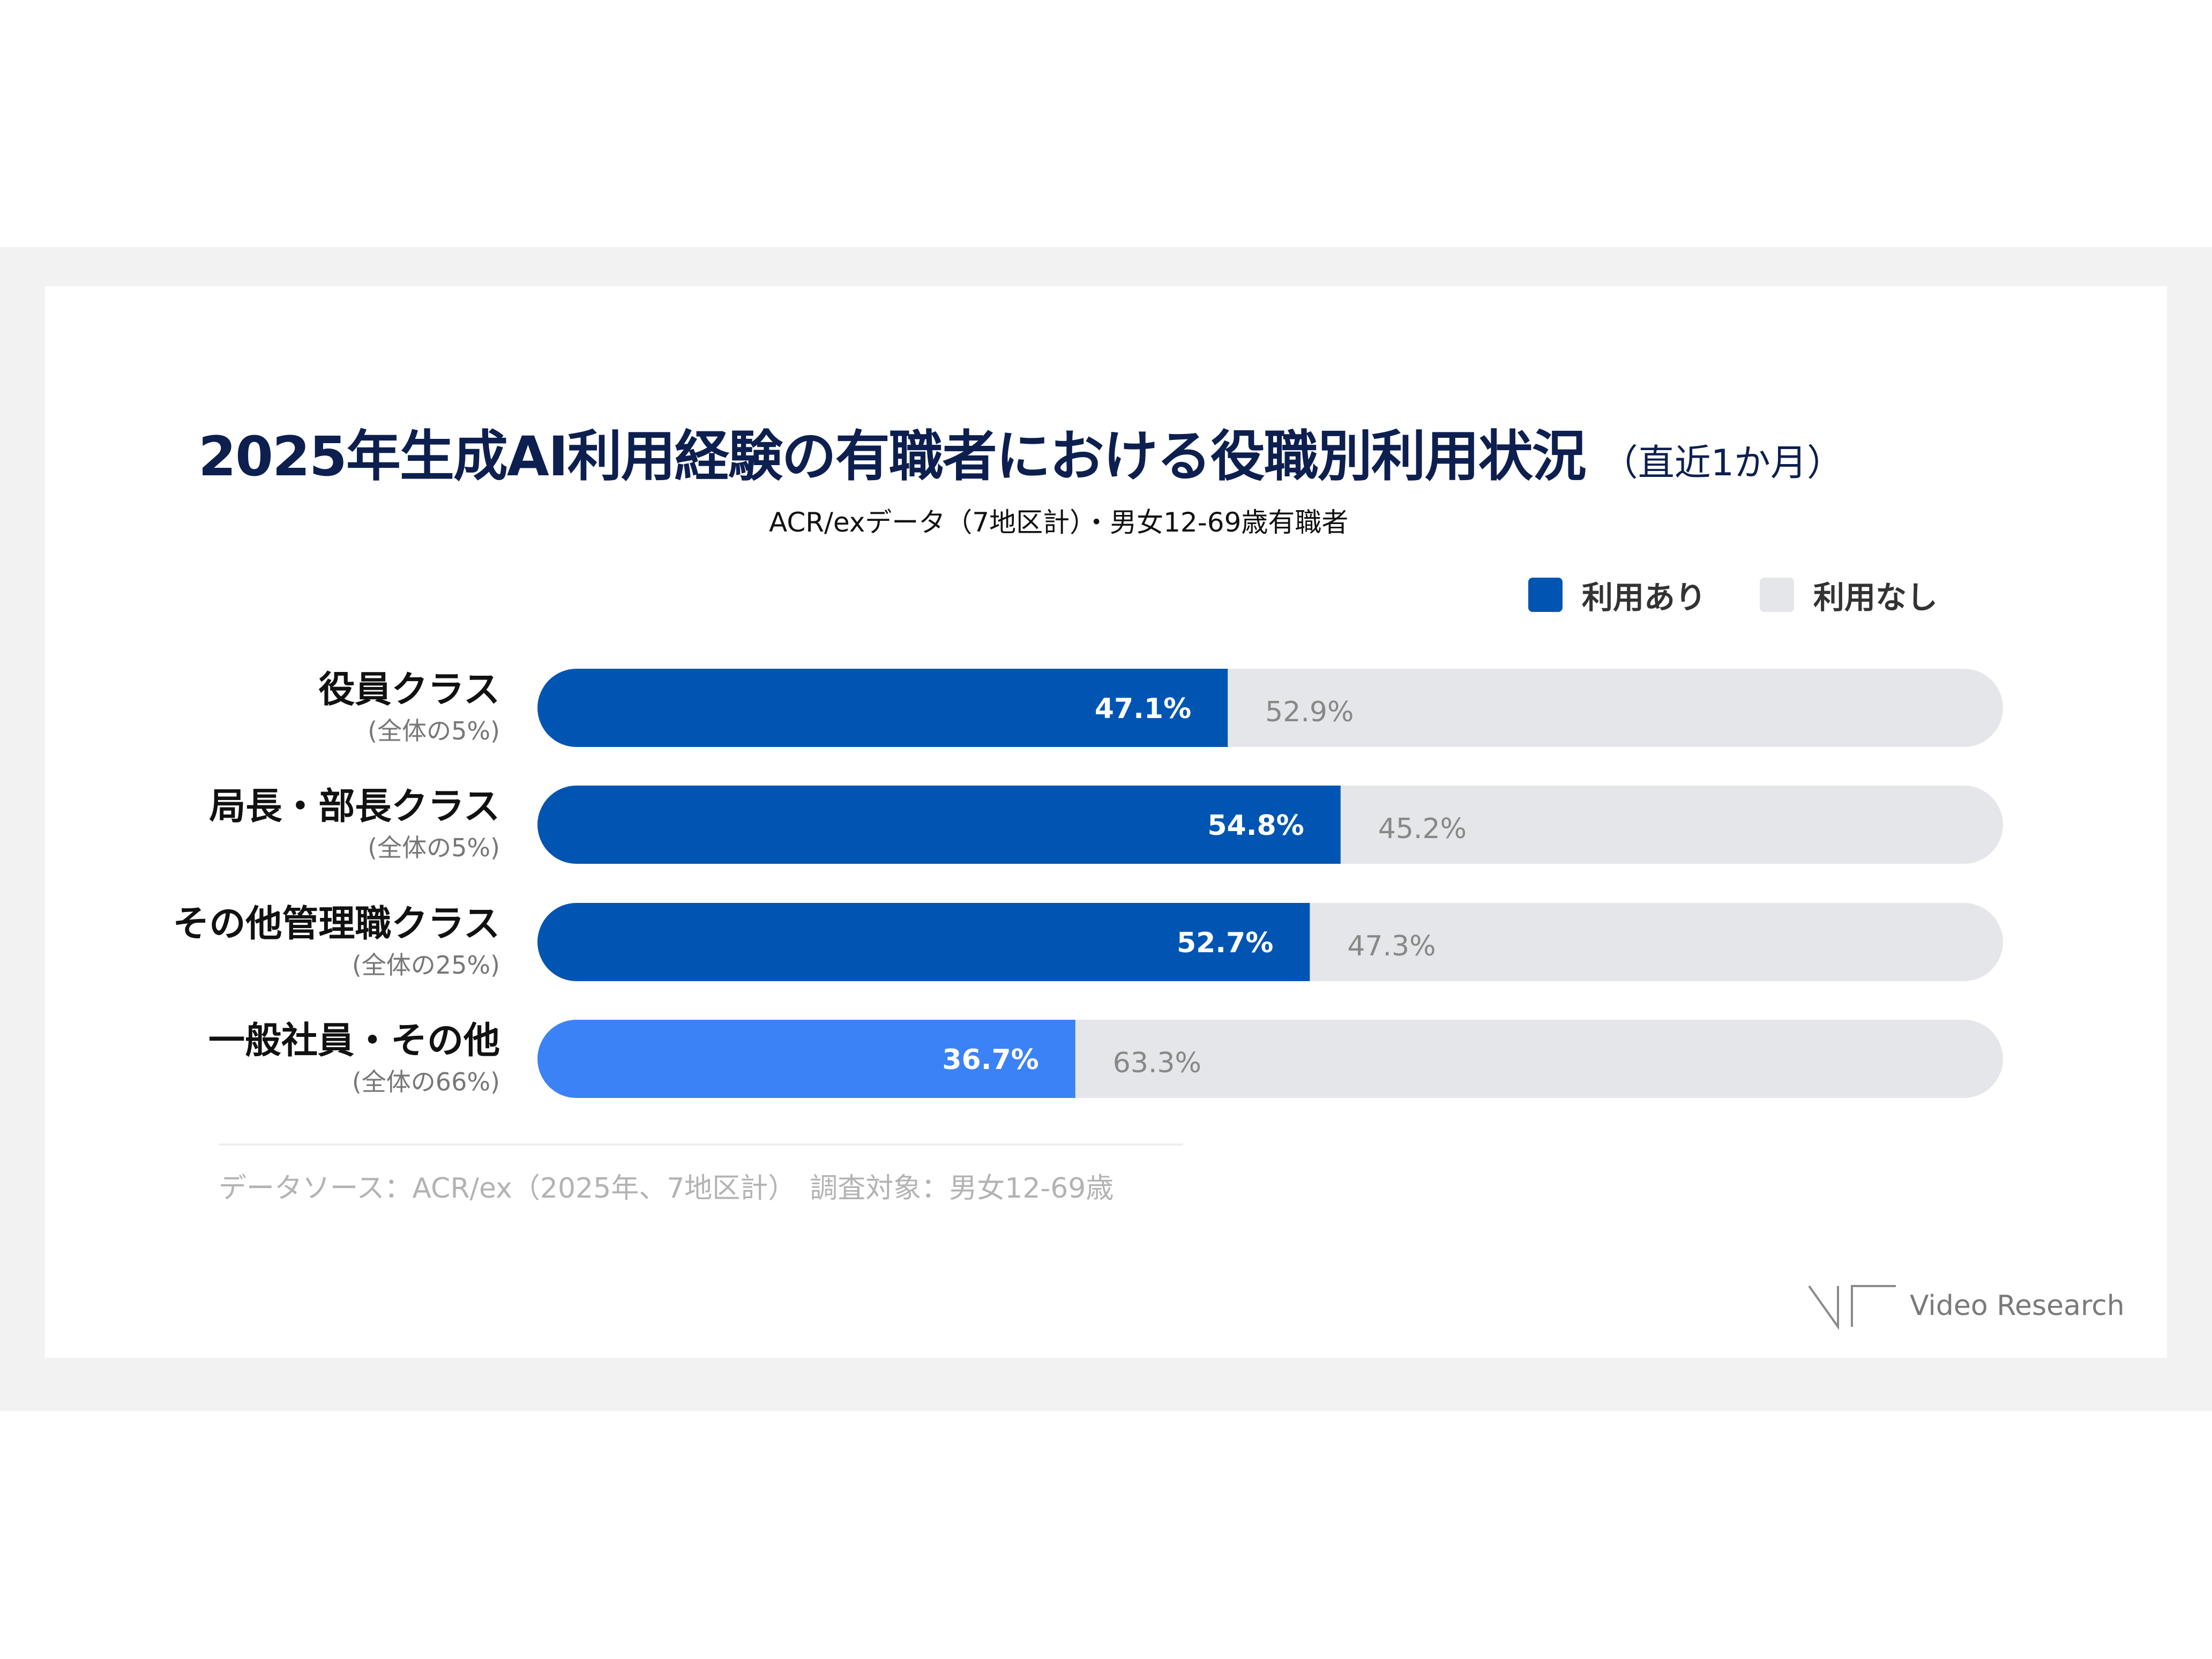  I want to click on data-label-not-used-1: 45.2%, so click(1422, 829).